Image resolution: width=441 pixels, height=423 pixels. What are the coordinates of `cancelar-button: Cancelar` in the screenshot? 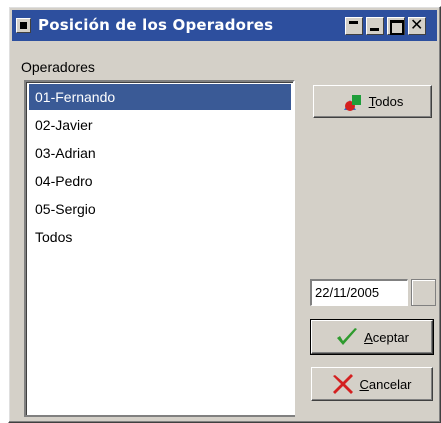 It's located at (372, 384).